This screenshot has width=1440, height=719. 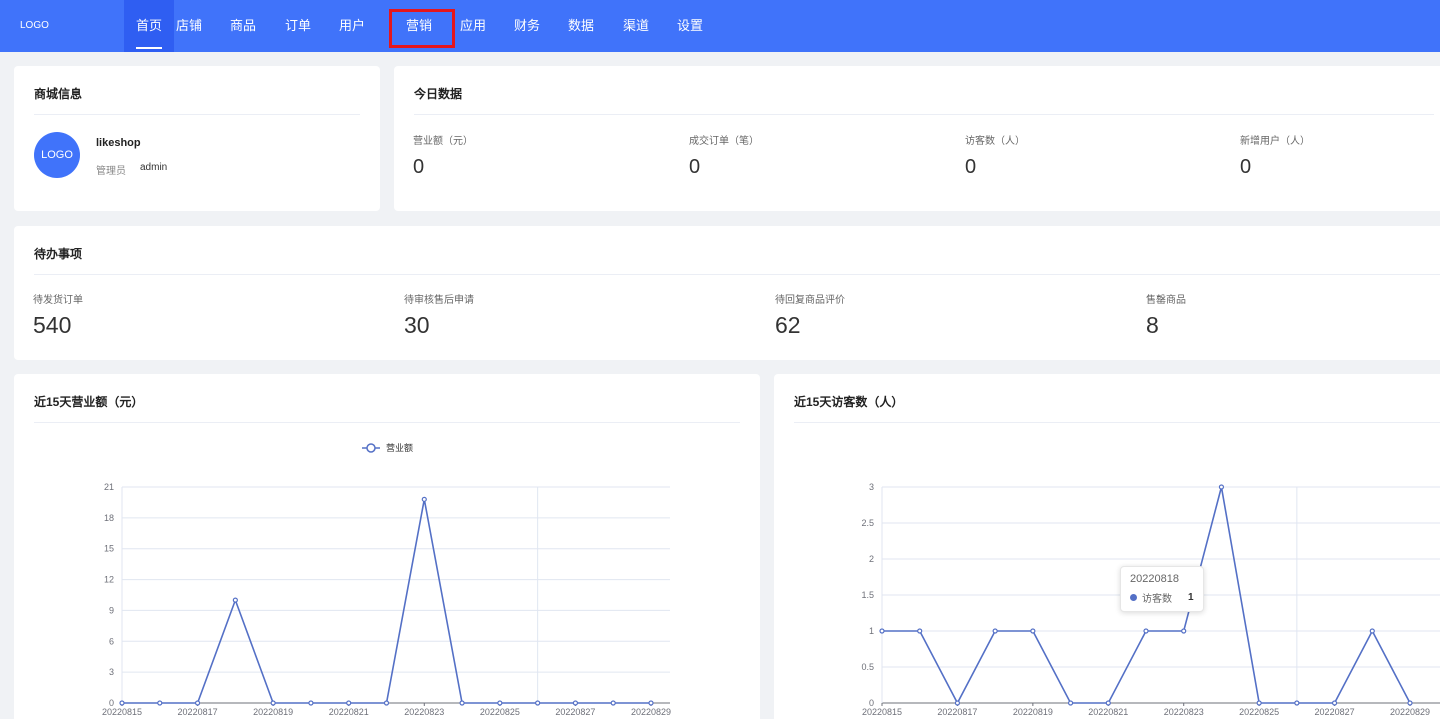 What do you see at coordinates (34, 25) in the screenshot?
I see `logo: LOGO` at bounding box center [34, 25].